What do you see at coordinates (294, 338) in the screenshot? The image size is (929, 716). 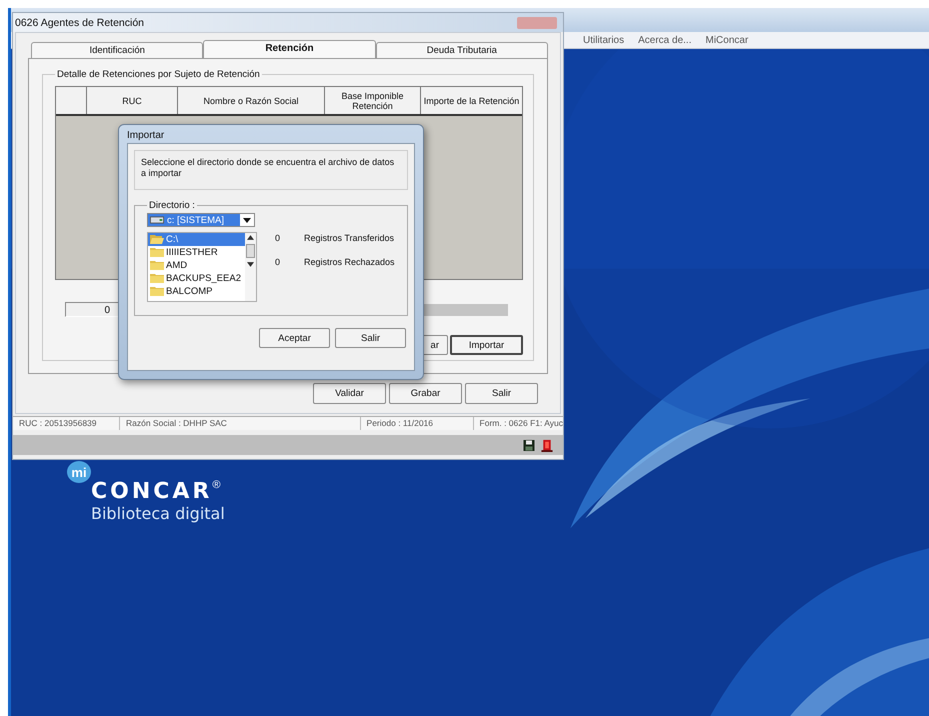 I see `dialog-button: Aceptar` at bounding box center [294, 338].